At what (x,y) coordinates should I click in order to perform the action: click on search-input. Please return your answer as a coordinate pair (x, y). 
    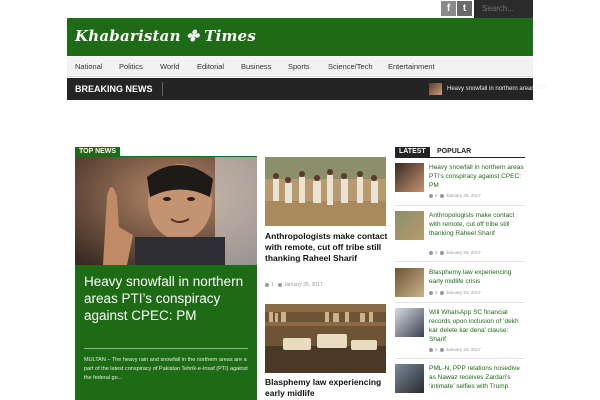
    Looking at the image, I should click on (503, 9).